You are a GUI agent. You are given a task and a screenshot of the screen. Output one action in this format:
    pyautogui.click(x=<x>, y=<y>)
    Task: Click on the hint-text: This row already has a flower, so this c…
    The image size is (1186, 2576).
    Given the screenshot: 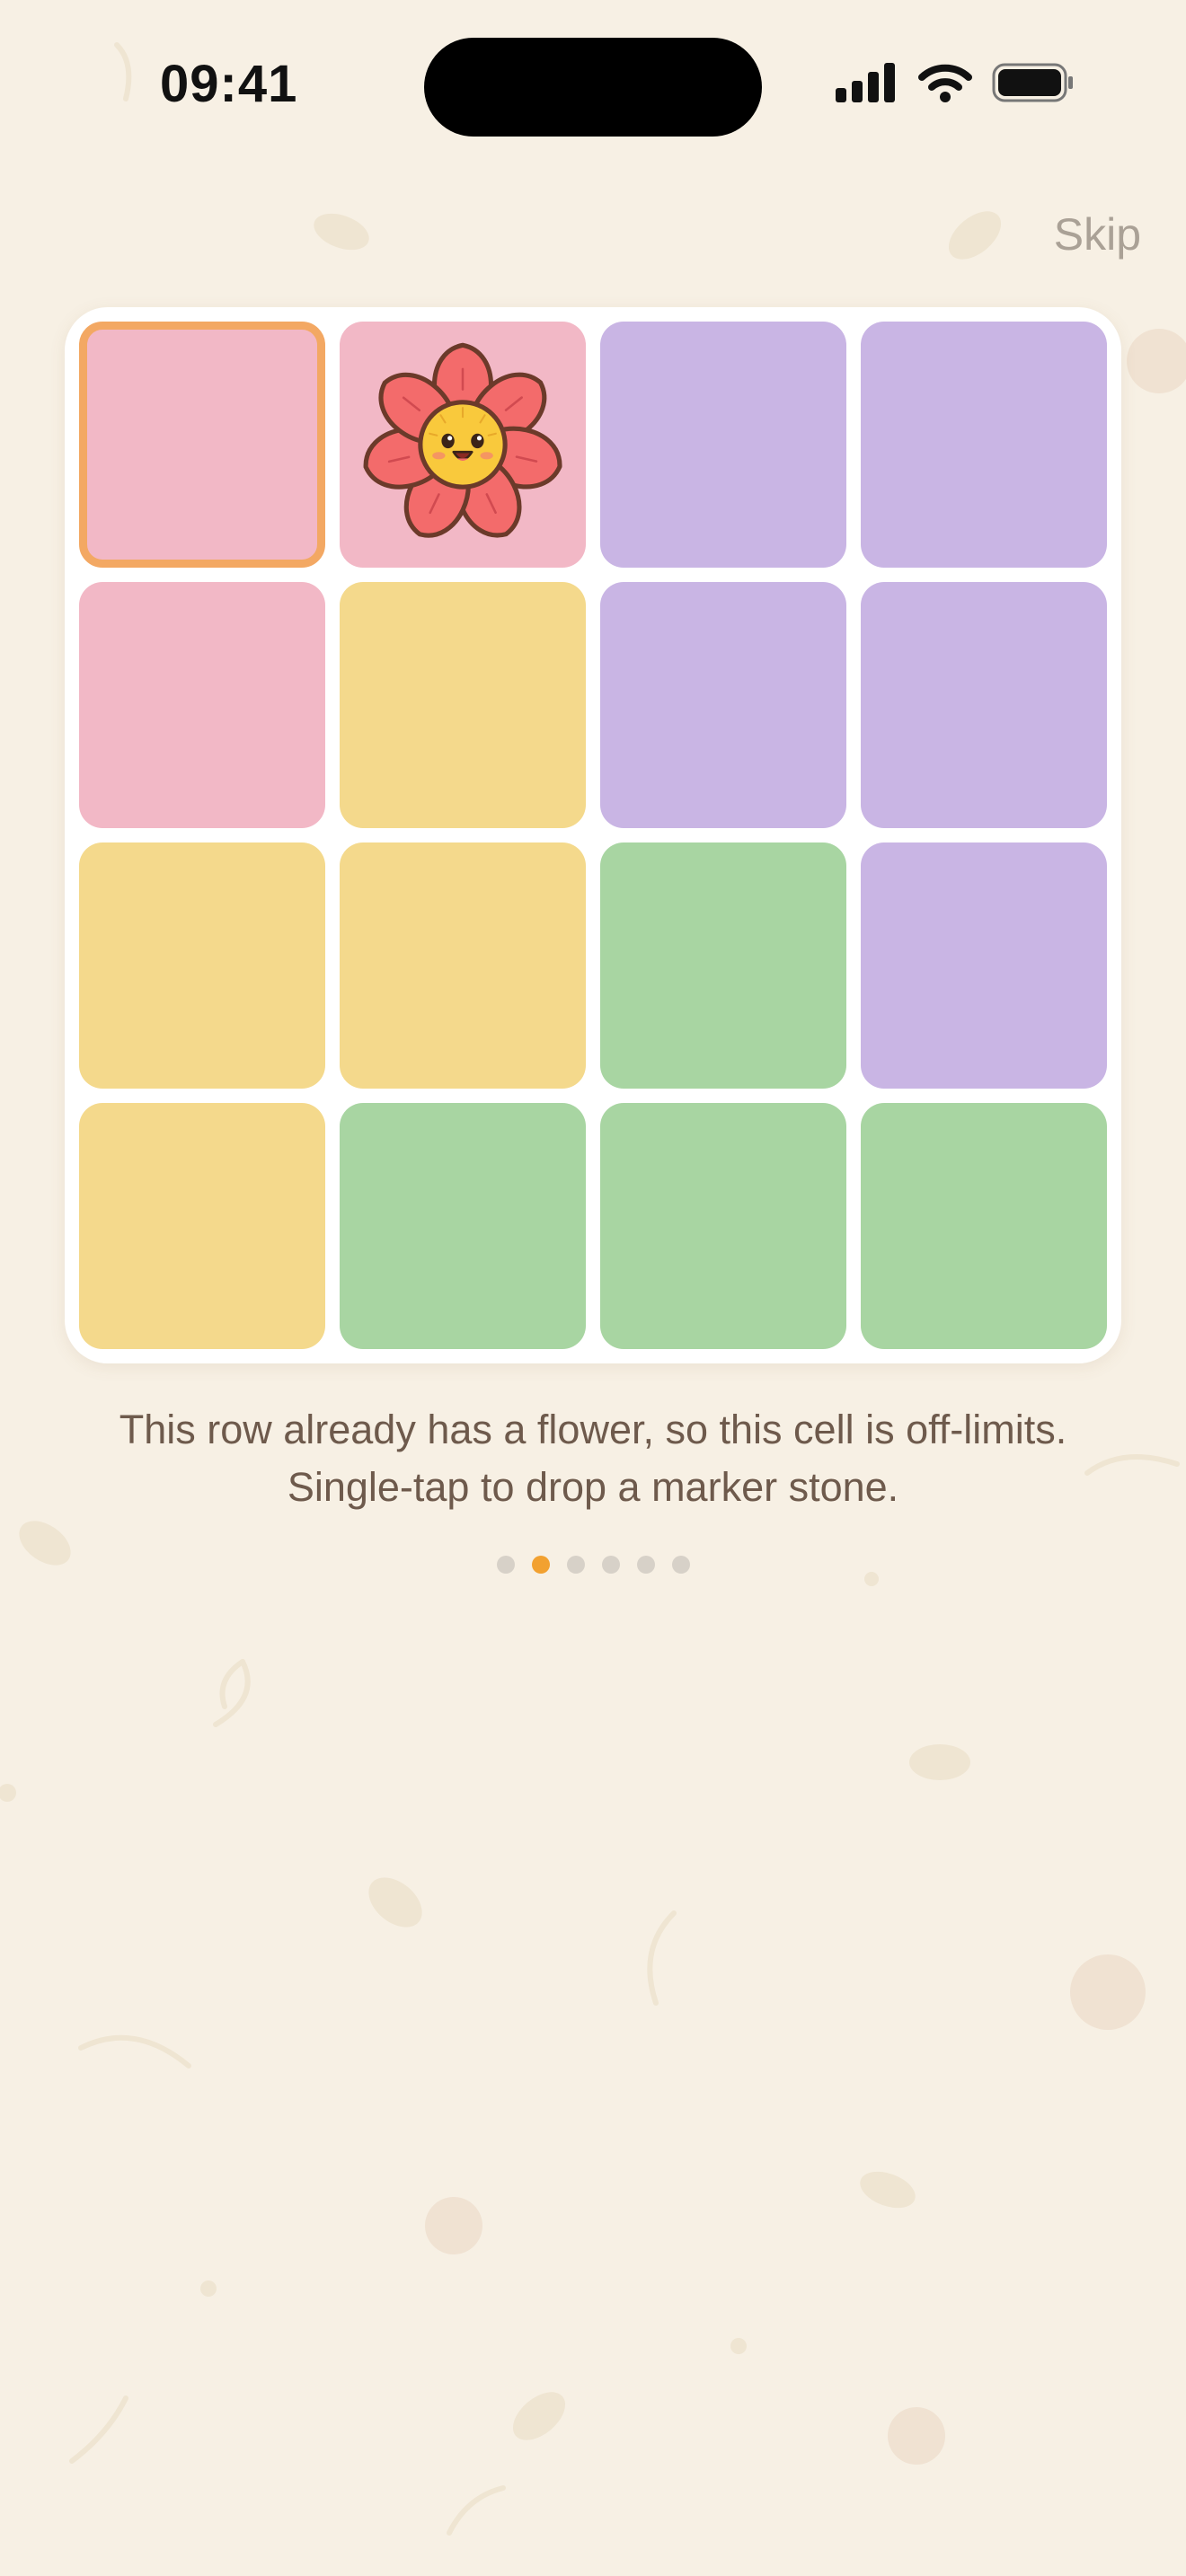 What is the action you would take?
    pyautogui.click(x=593, y=1458)
    